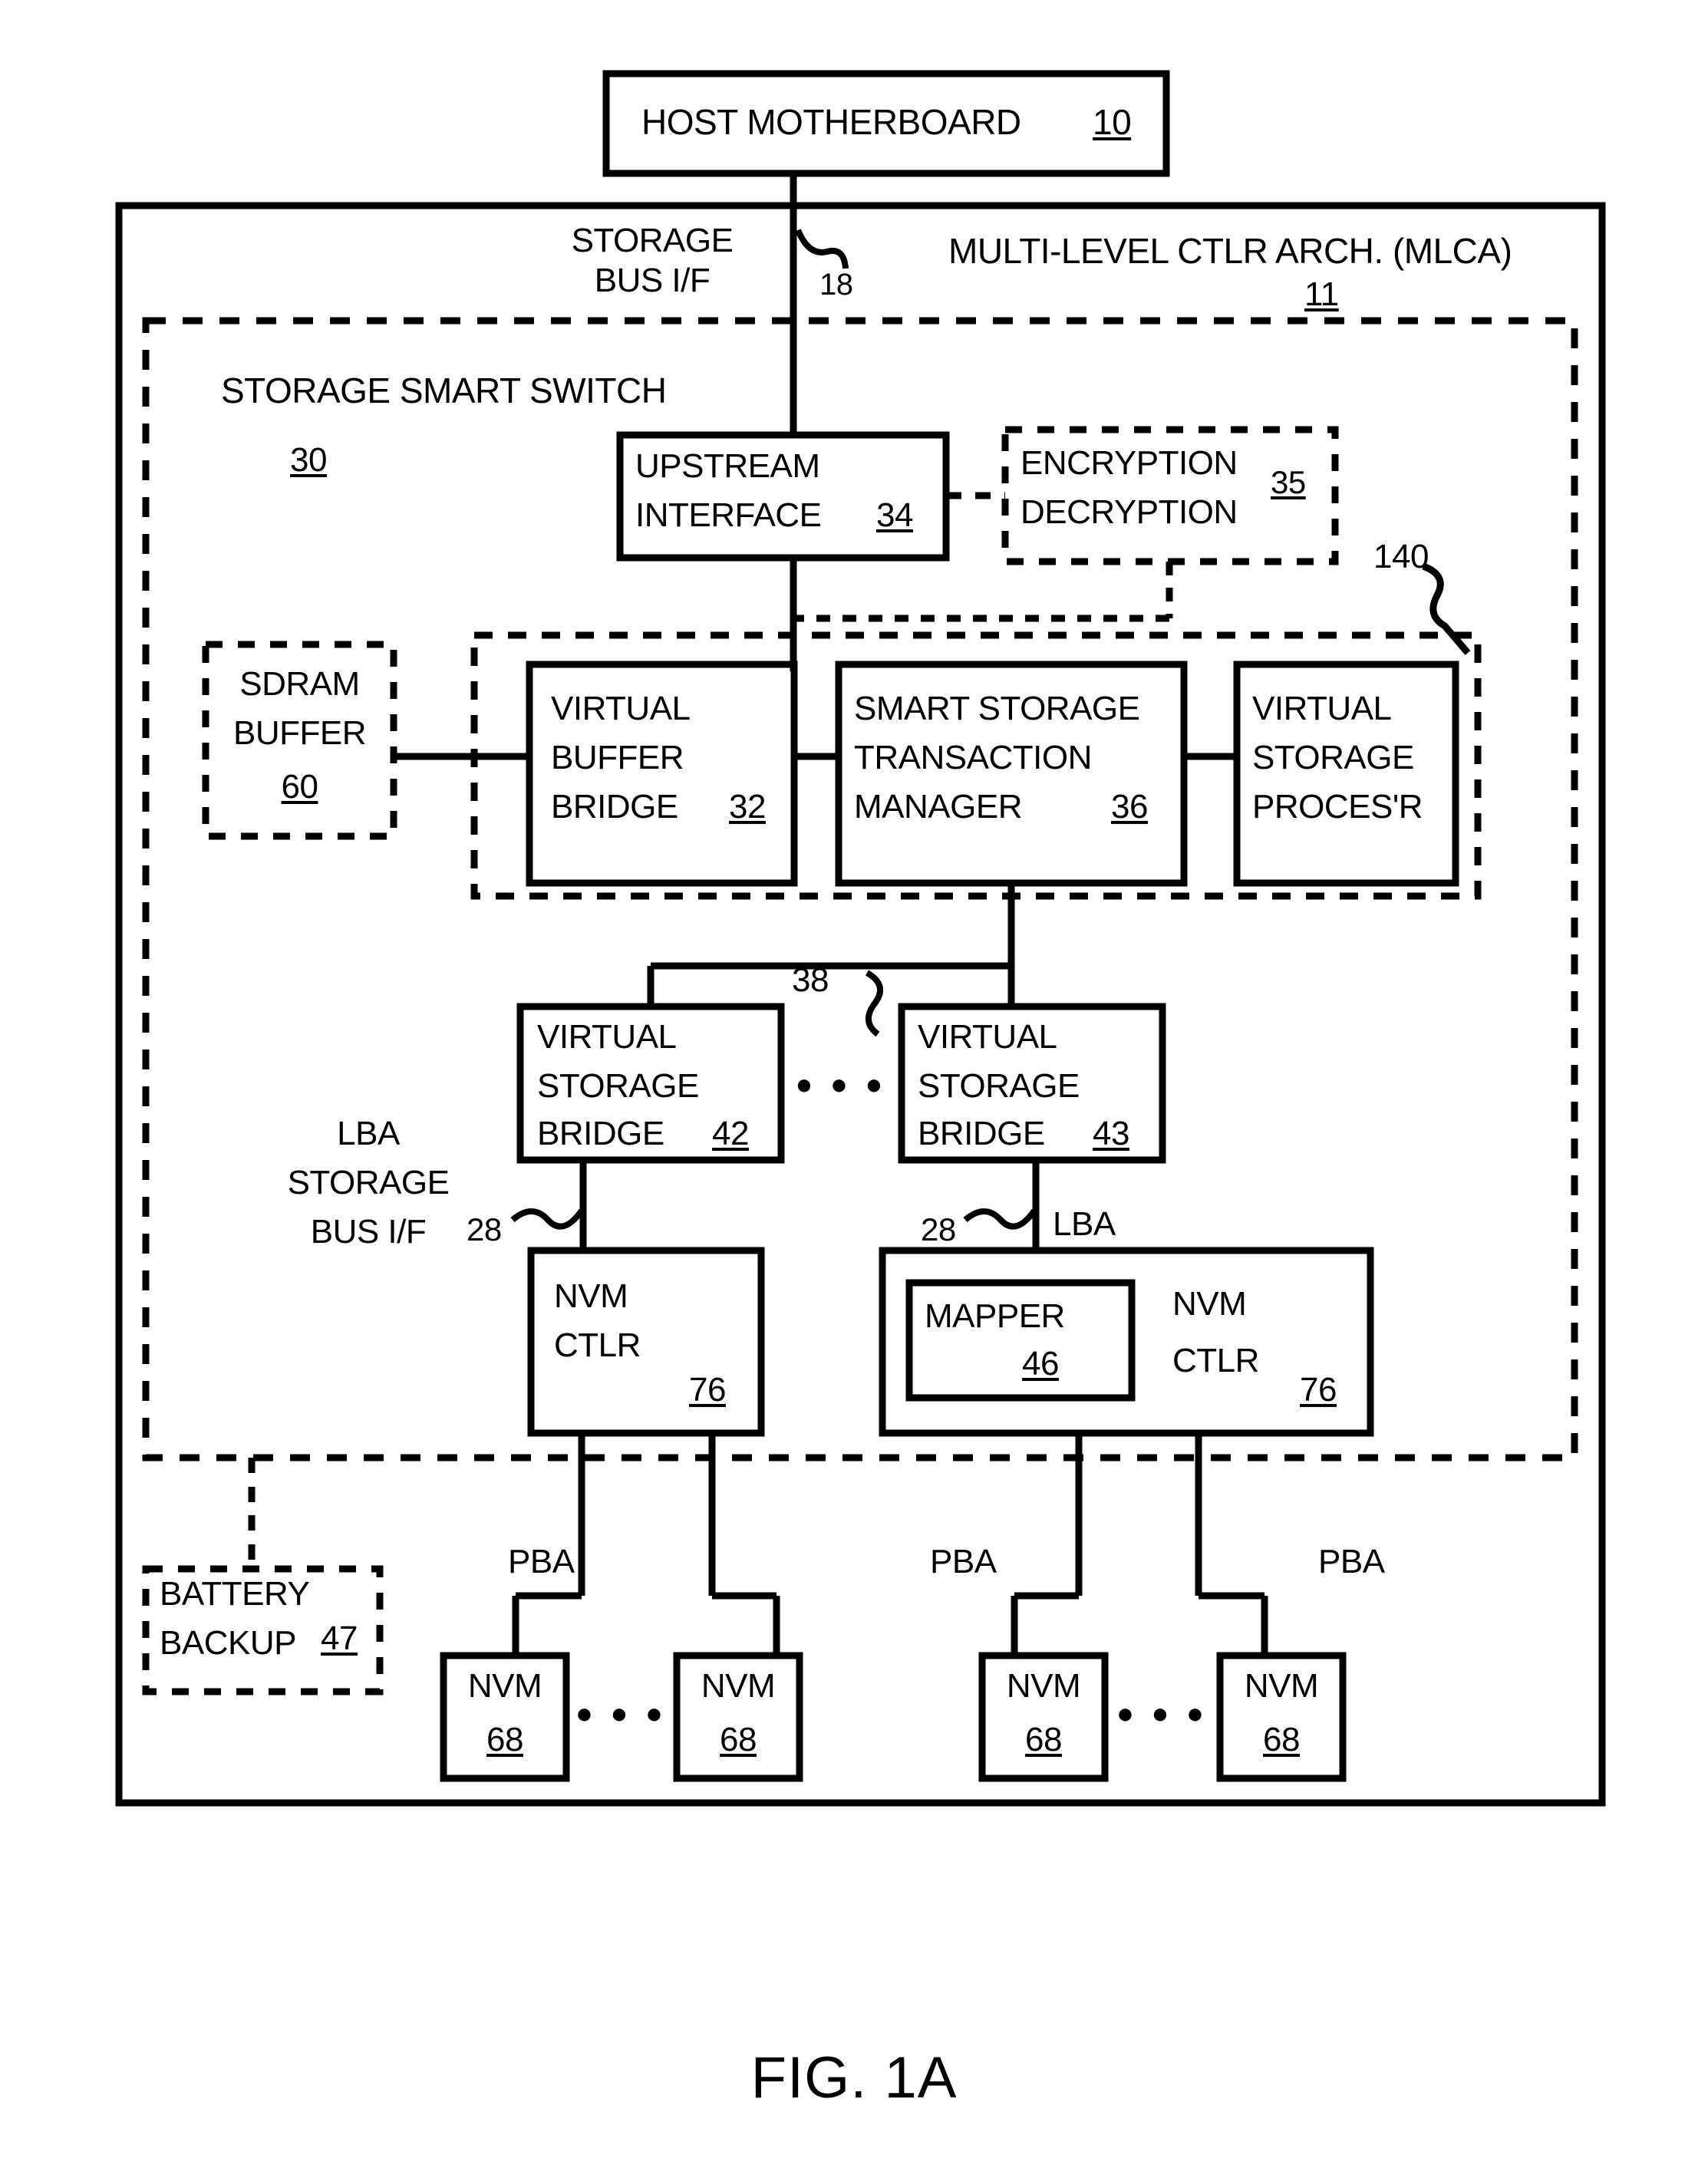  I want to click on sstm-ref: 36, so click(1130, 806).